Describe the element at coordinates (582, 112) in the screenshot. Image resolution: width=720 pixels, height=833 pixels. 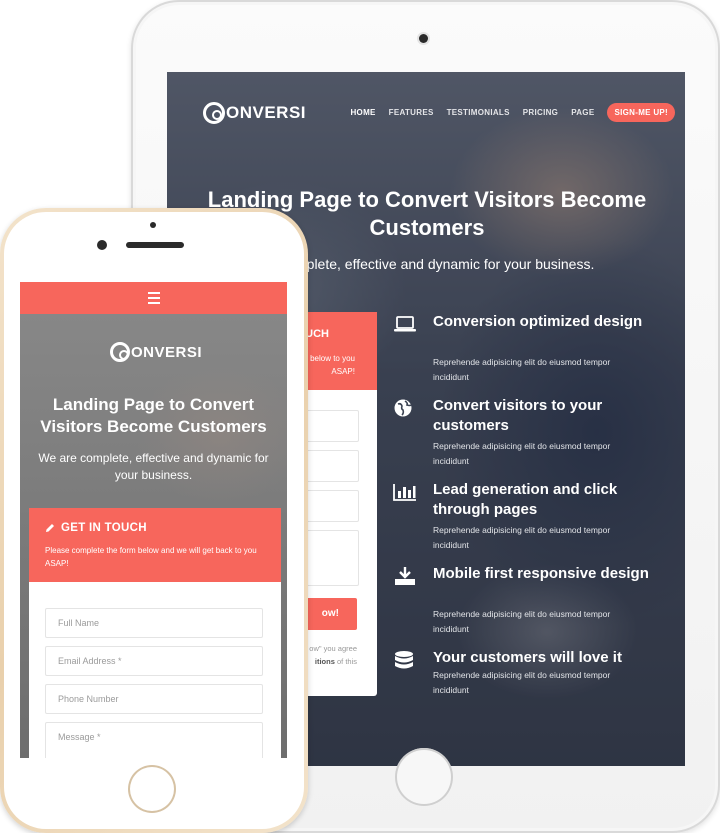
I see `nav-page: PAGE` at that location.